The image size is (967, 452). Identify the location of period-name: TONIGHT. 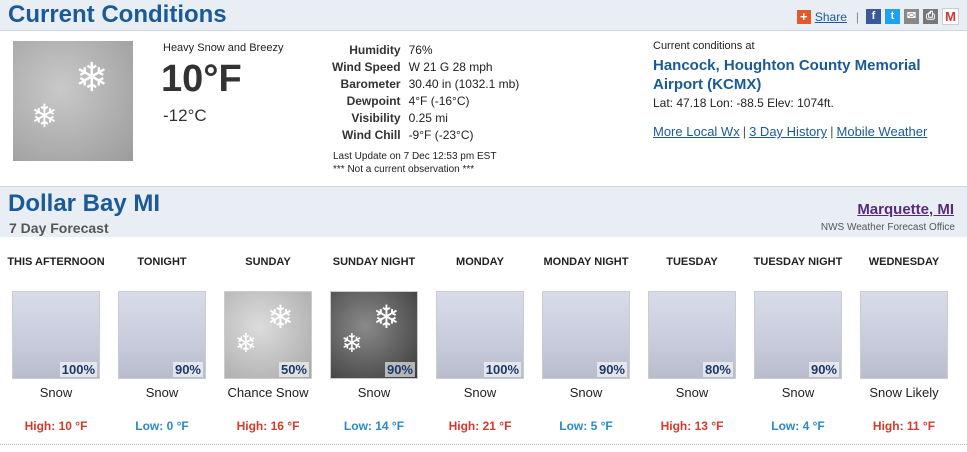
(162, 262).